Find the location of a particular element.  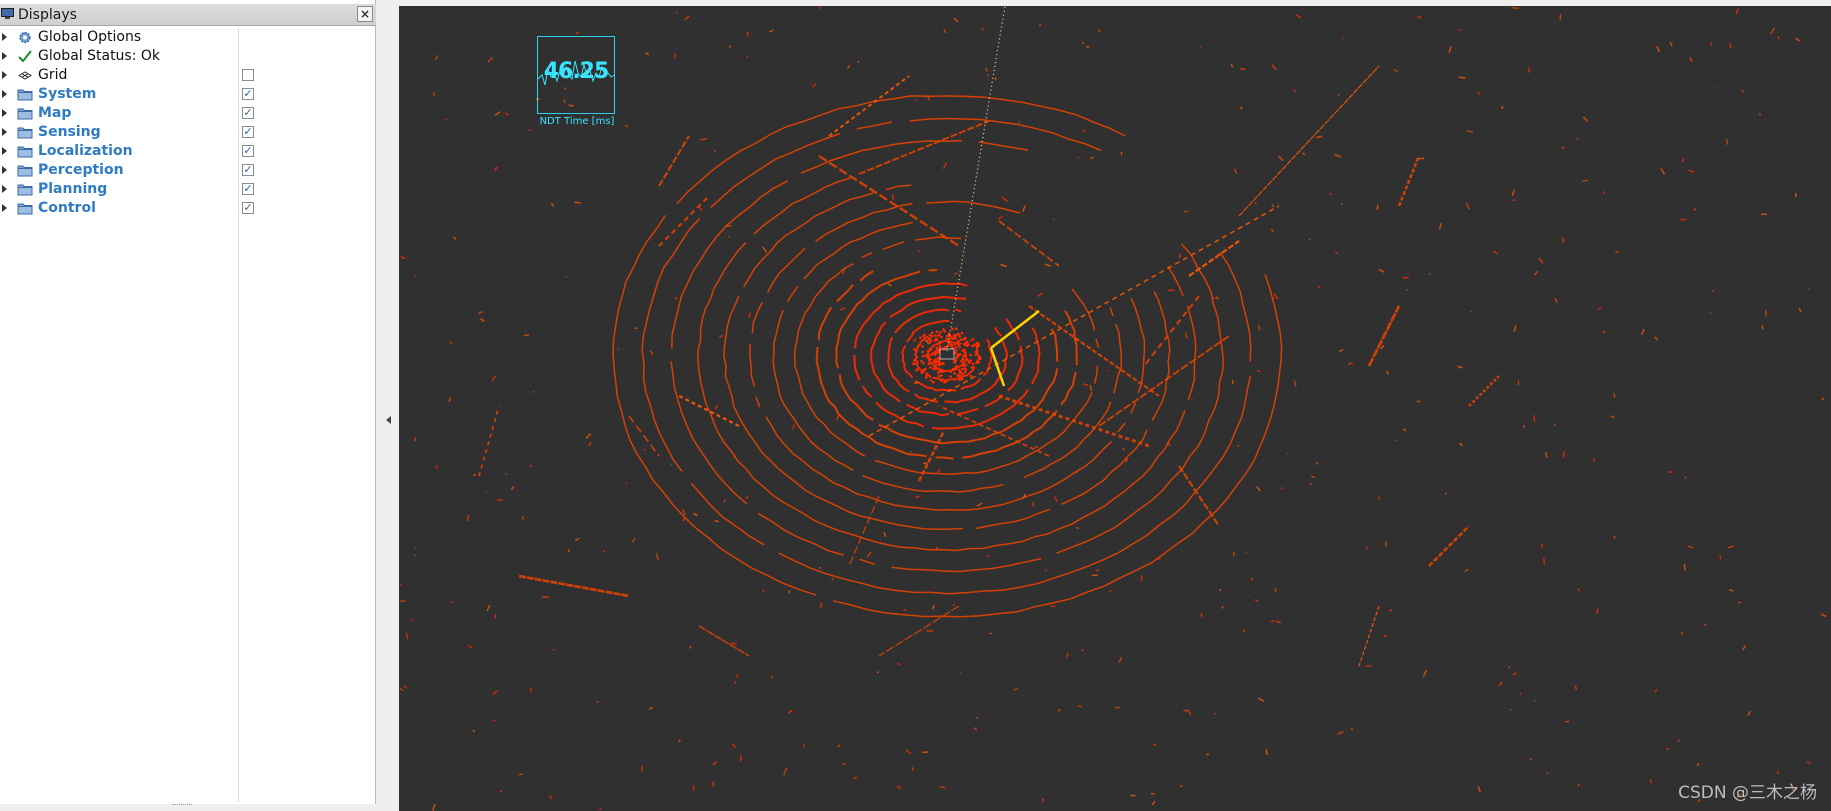

display-item-label: Map is located at coordinates (55, 113).